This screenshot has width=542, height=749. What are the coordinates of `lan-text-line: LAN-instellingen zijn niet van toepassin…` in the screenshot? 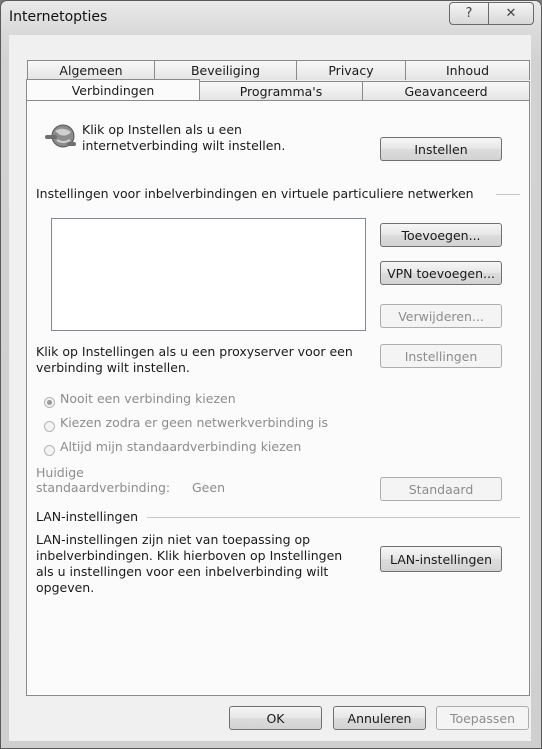 It's located at (173, 539).